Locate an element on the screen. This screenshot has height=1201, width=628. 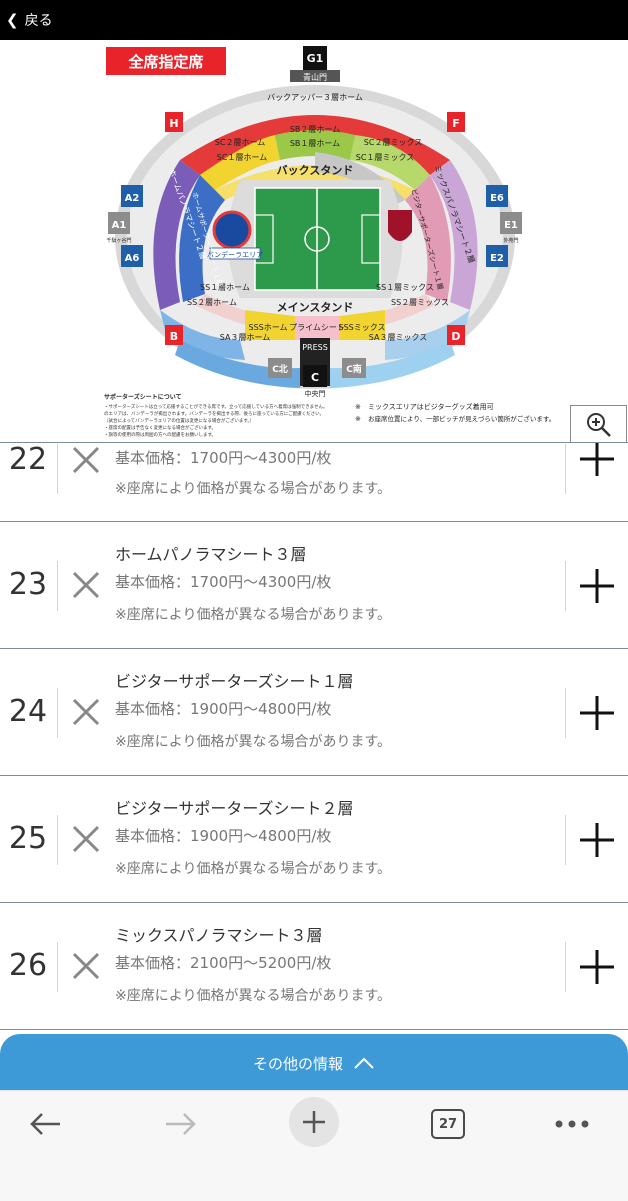
ss2-home-label: SS２層ホーム is located at coordinates (212, 302).